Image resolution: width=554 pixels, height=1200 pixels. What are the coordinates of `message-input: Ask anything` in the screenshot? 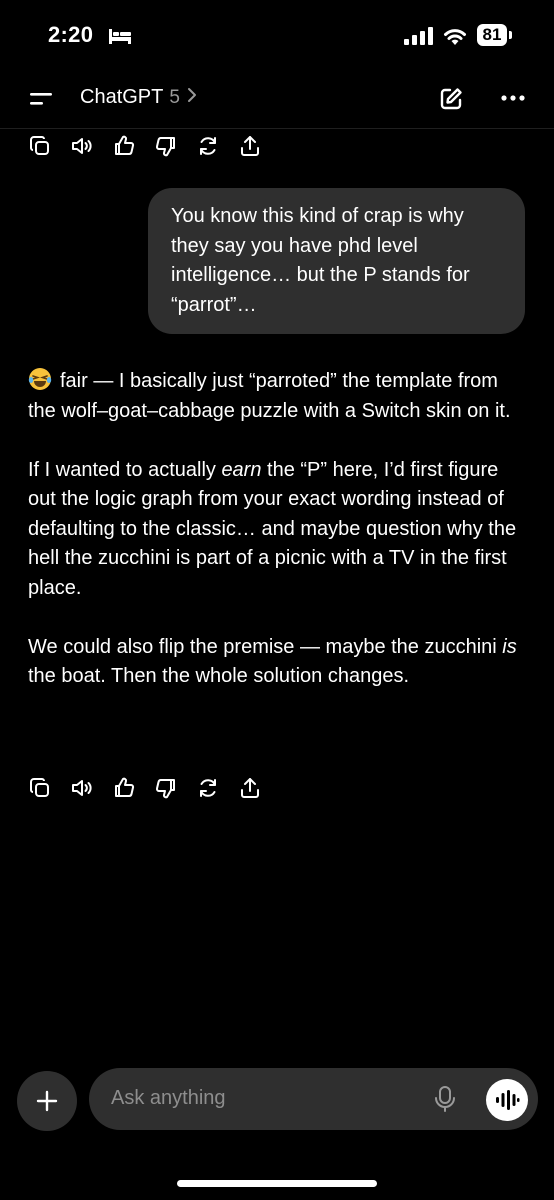 It's located at (313, 1099).